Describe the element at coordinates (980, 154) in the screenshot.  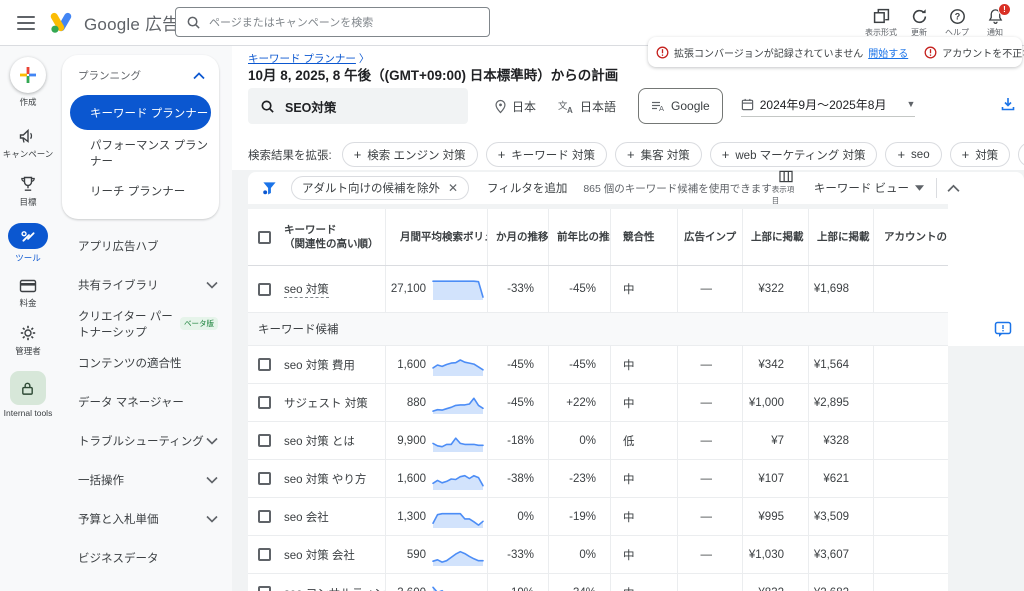
I see `expand-keyword-chip: + 対策` at that location.